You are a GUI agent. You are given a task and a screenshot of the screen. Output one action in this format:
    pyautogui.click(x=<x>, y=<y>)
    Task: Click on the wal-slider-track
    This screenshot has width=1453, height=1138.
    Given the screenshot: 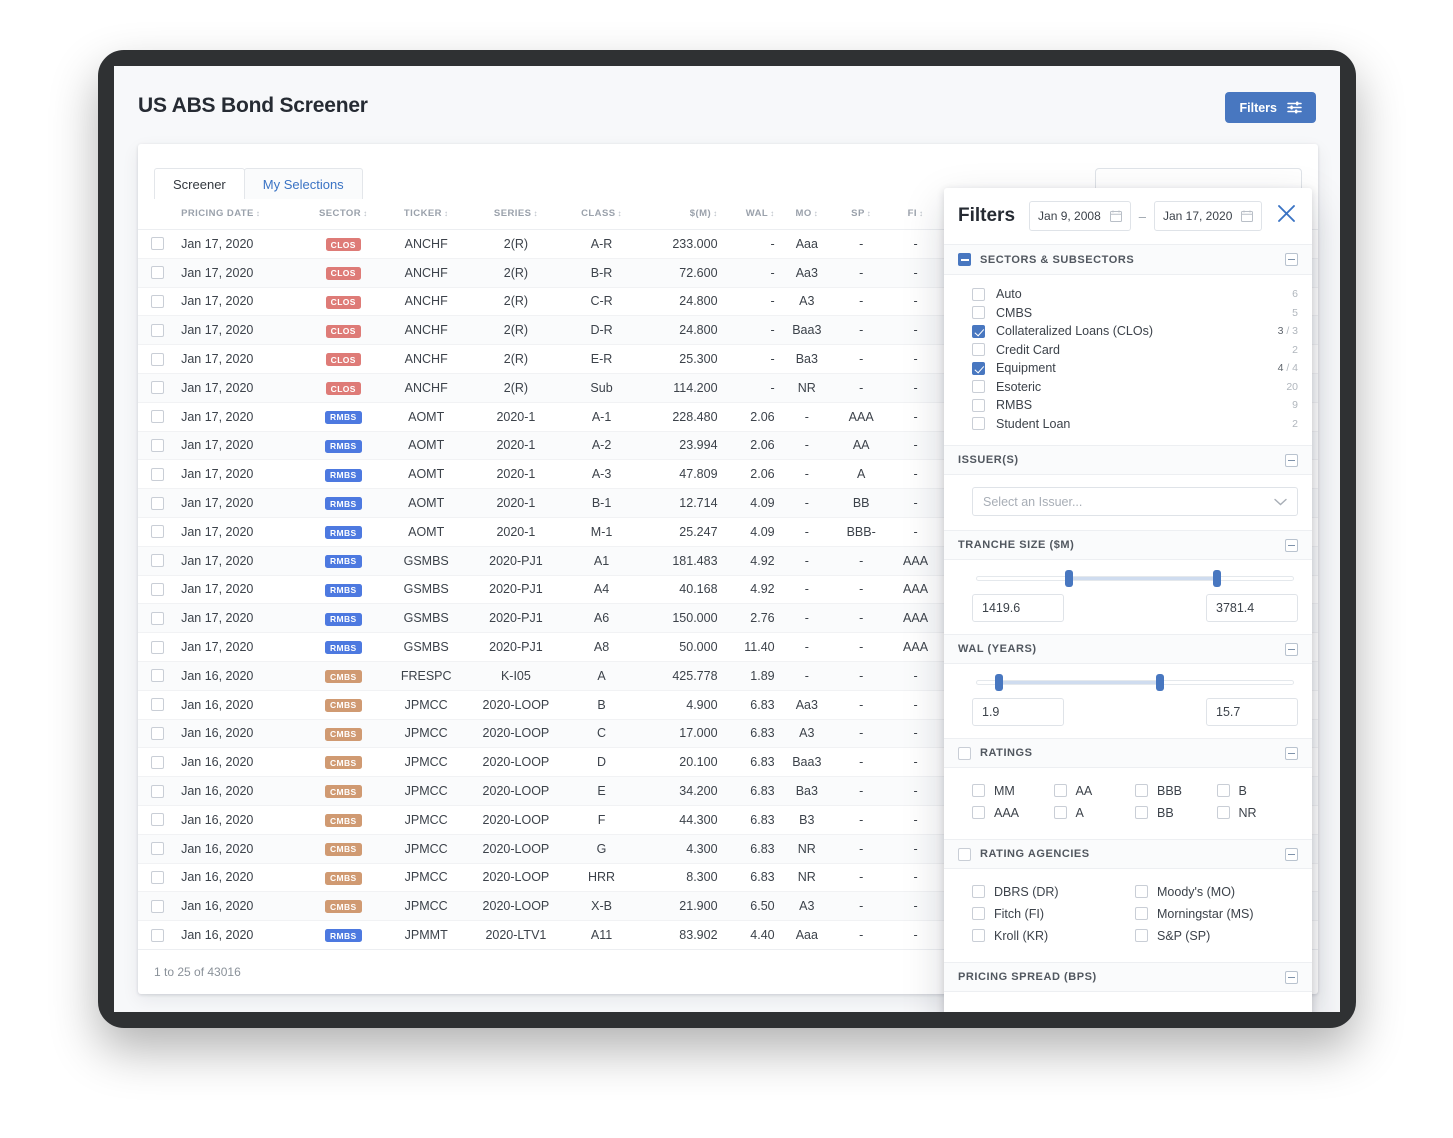 What is the action you would take?
    pyautogui.click(x=1135, y=682)
    